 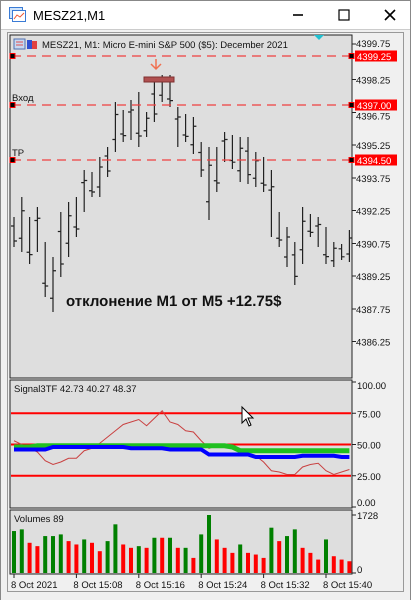 I want to click on price-tag: 4397.00, so click(x=376, y=106).